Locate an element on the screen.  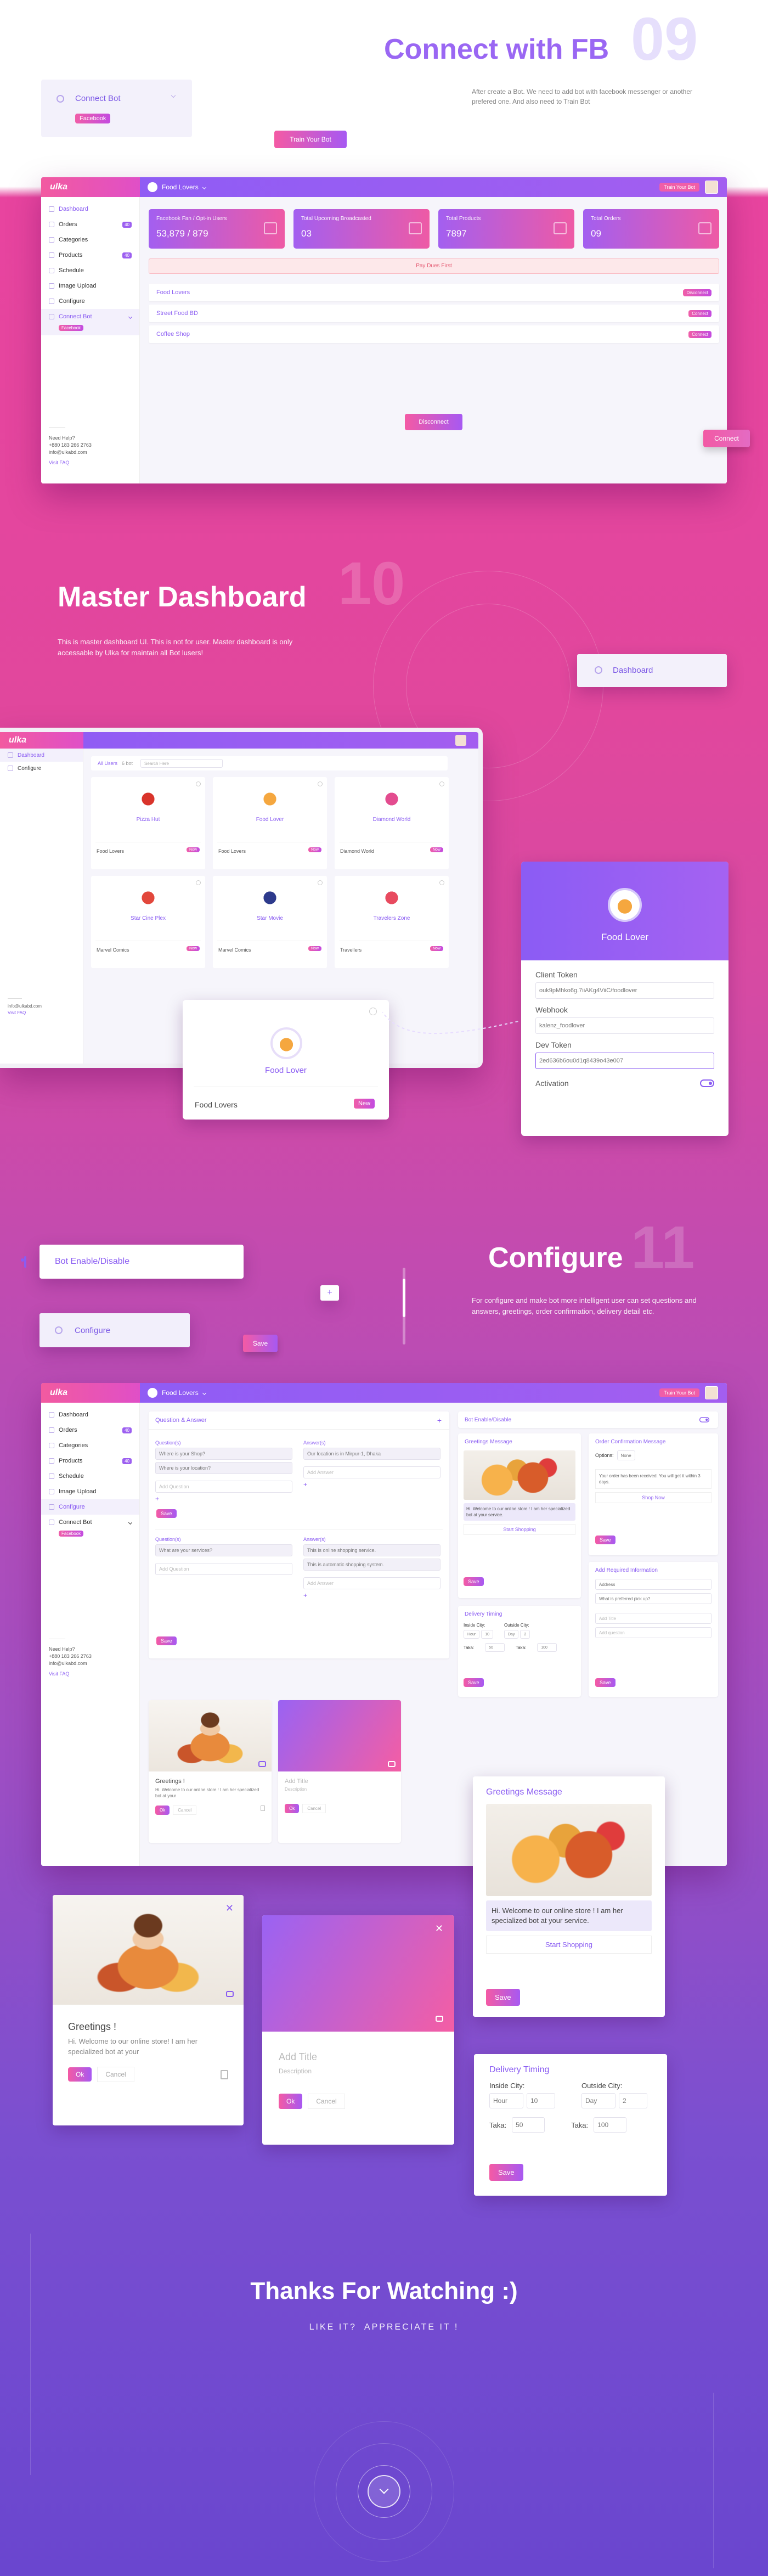
bot-select: Food Lovers is located at coordinates (177, 1393).